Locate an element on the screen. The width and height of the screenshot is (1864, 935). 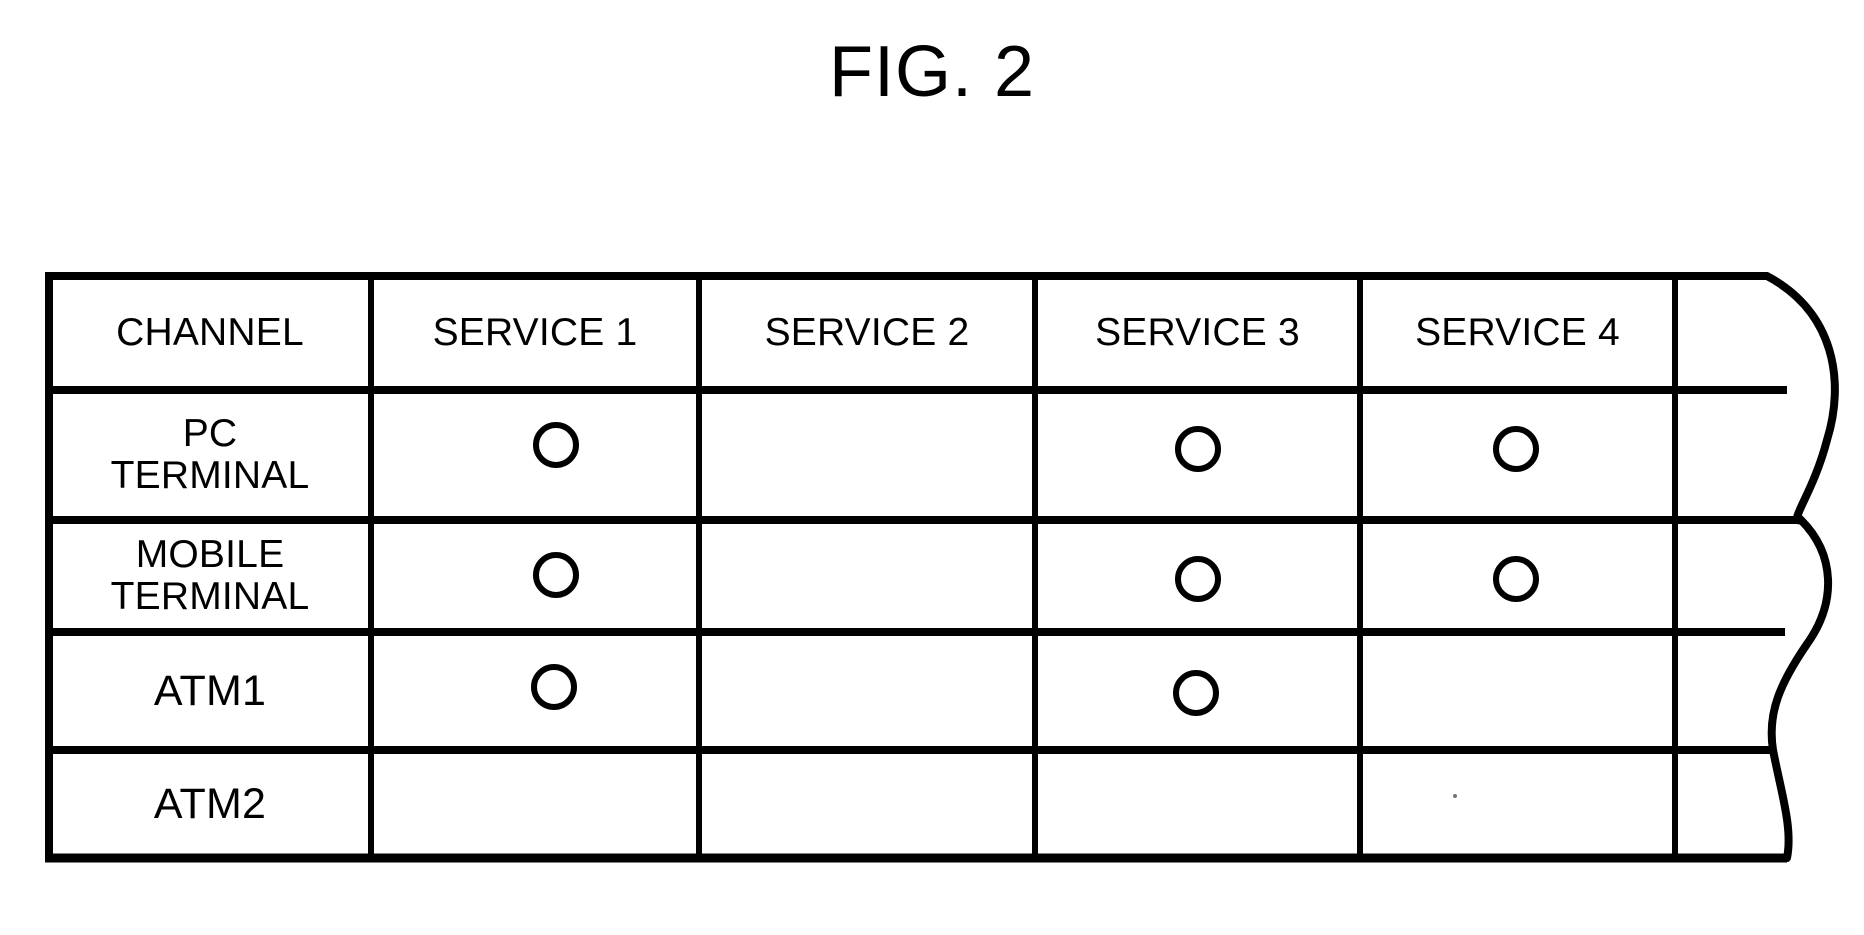
figure-title: FIG. 2 is located at coordinates (932, 72).